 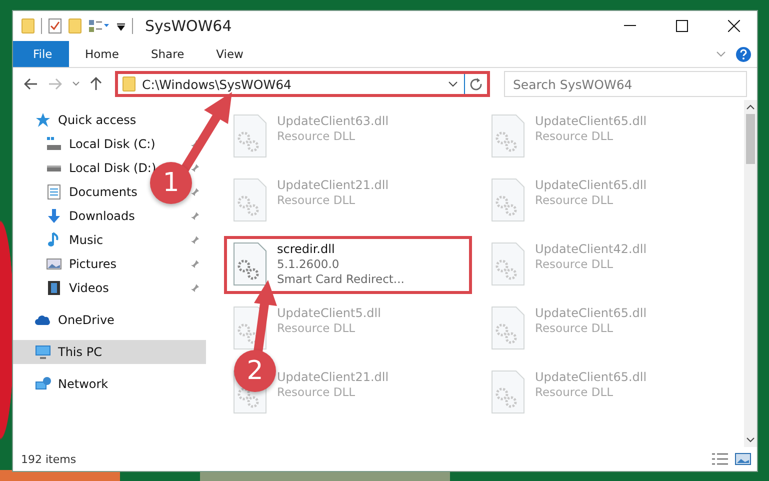 What do you see at coordinates (230, 54) in the screenshot?
I see `ribbon-tab: View` at bounding box center [230, 54].